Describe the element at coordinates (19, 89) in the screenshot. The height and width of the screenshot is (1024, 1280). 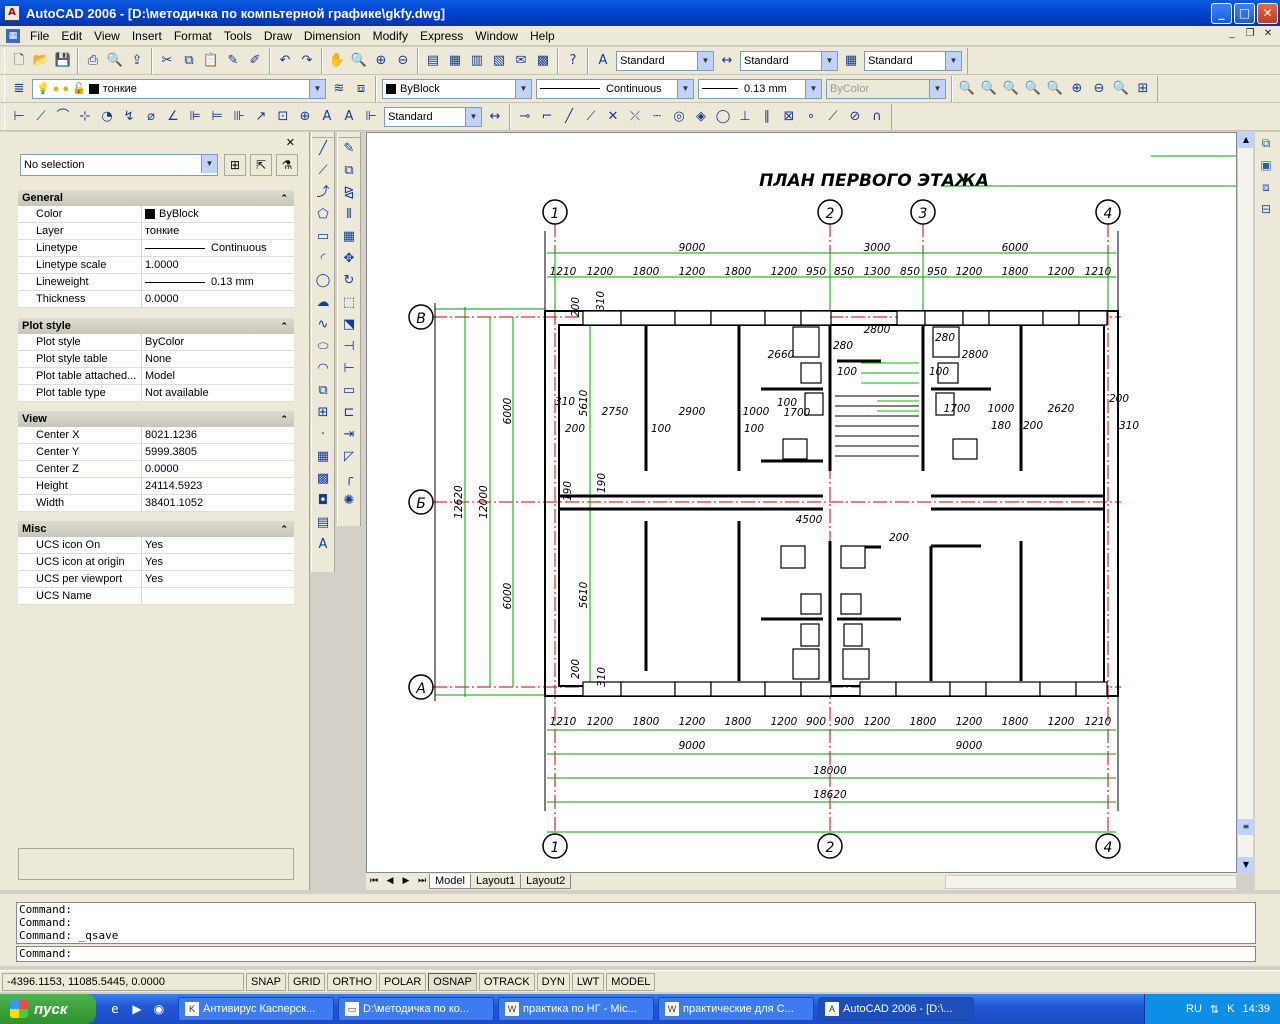
I see `layer-manager-icon: ≣` at that location.